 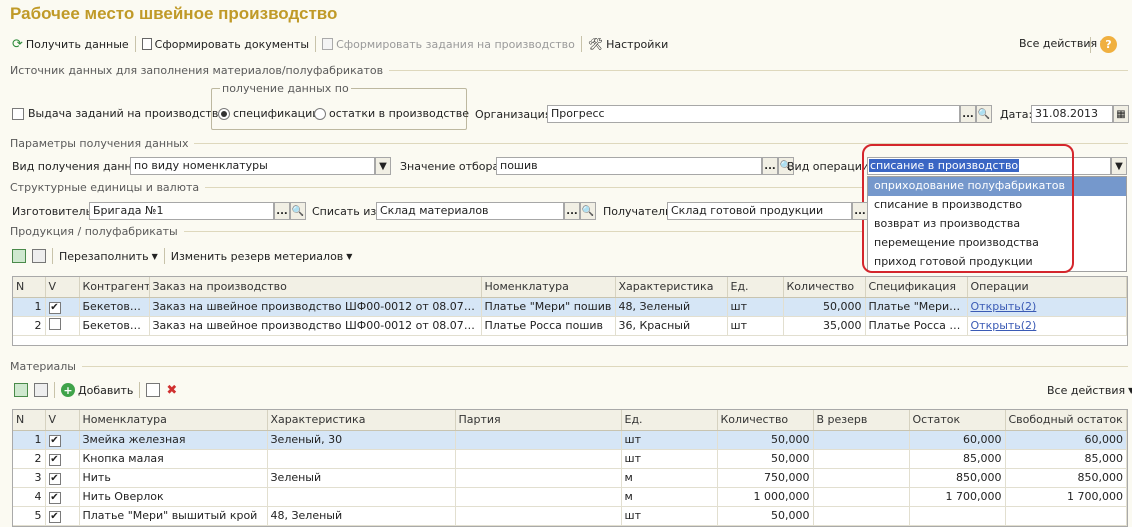 I want to click on cell: 1 000,000, so click(x=765, y=497).